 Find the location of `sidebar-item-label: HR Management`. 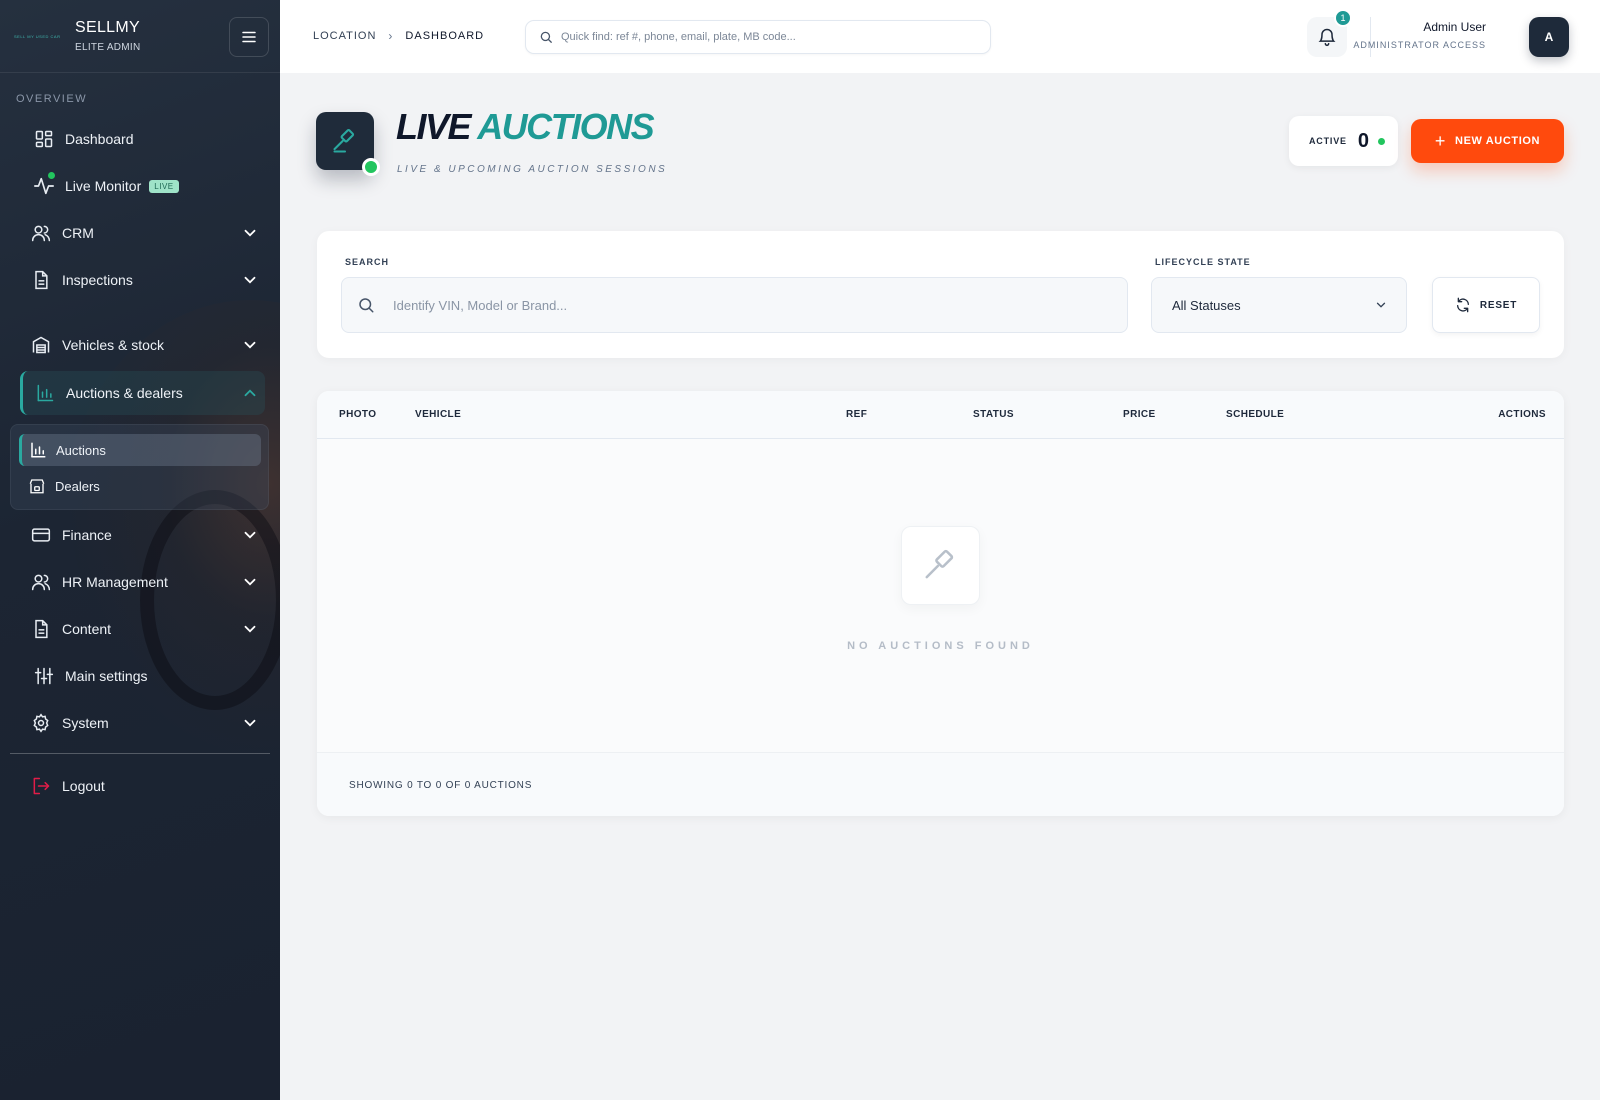

sidebar-item-label: HR Management is located at coordinates (115, 582).